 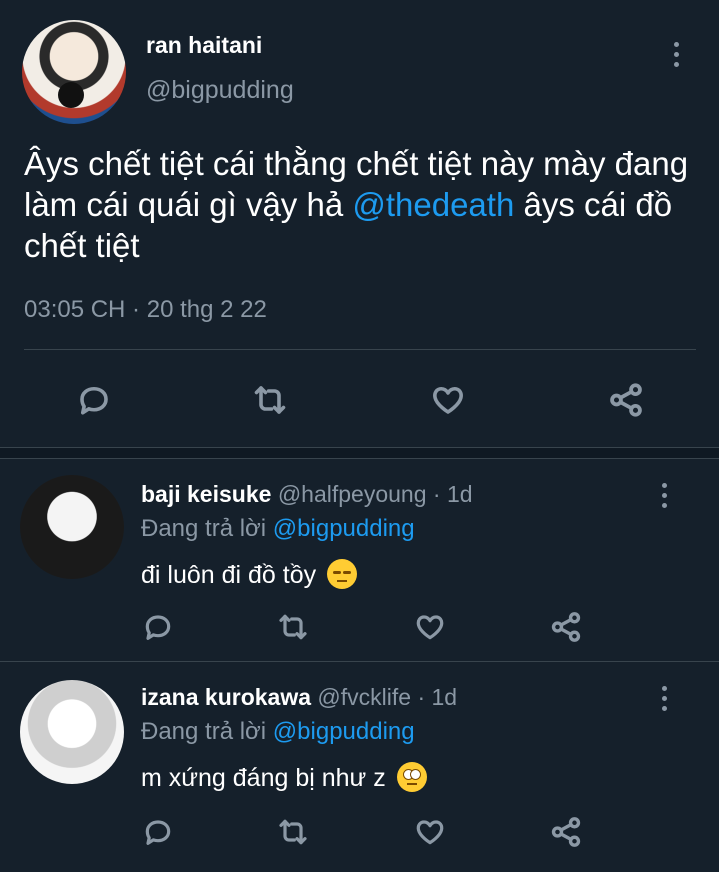 What do you see at coordinates (352, 494) in the screenshot?
I see `author-handle: @halfpeyoung` at bounding box center [352, 494].